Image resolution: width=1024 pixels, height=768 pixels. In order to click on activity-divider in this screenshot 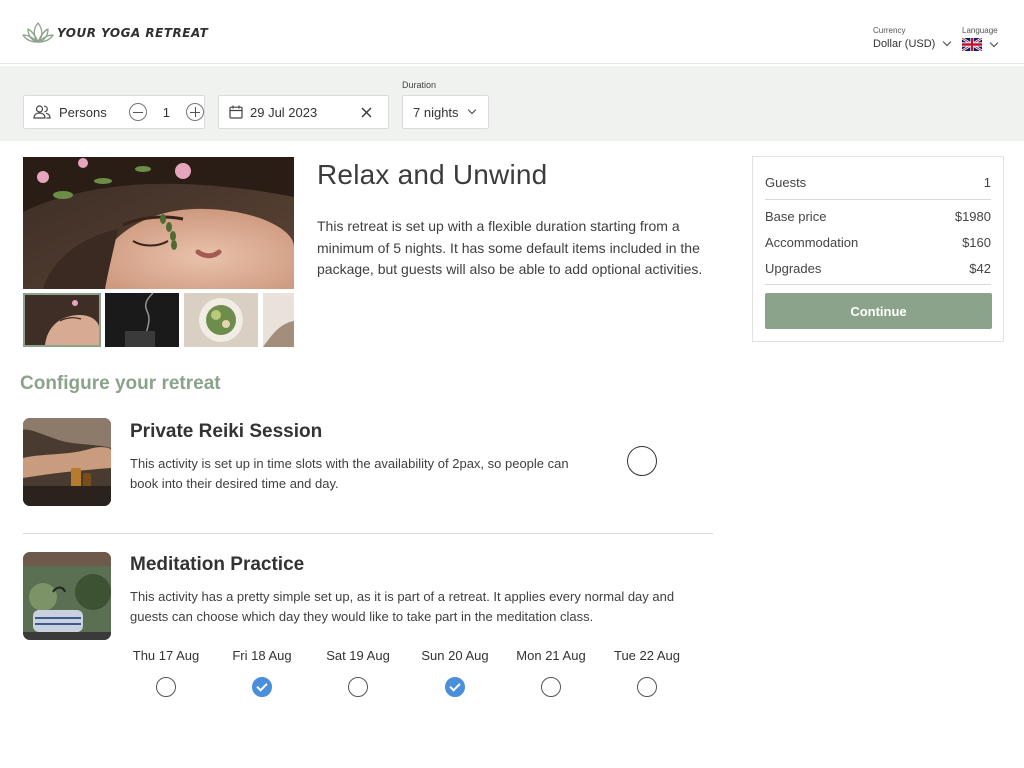, I will do `click(368, 533)`.